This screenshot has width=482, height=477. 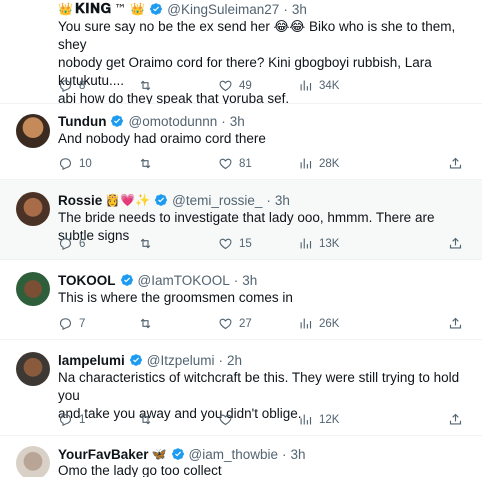 I want to click on tweet-header: Tundun @omotodunnn · 3h, so click(x=151, y=121).